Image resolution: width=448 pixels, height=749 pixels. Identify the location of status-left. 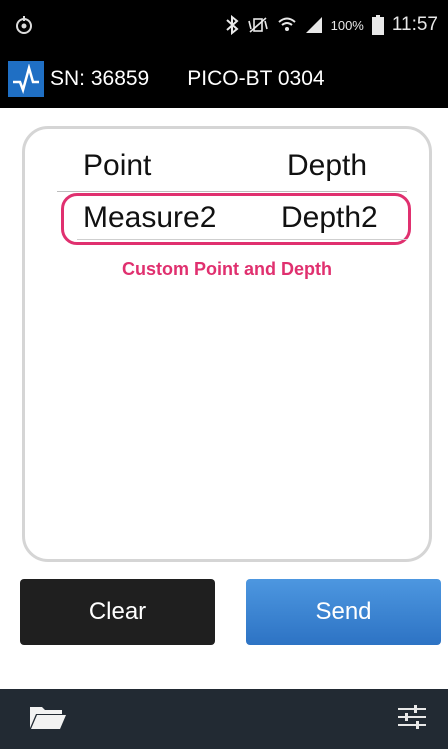
(24, 25).